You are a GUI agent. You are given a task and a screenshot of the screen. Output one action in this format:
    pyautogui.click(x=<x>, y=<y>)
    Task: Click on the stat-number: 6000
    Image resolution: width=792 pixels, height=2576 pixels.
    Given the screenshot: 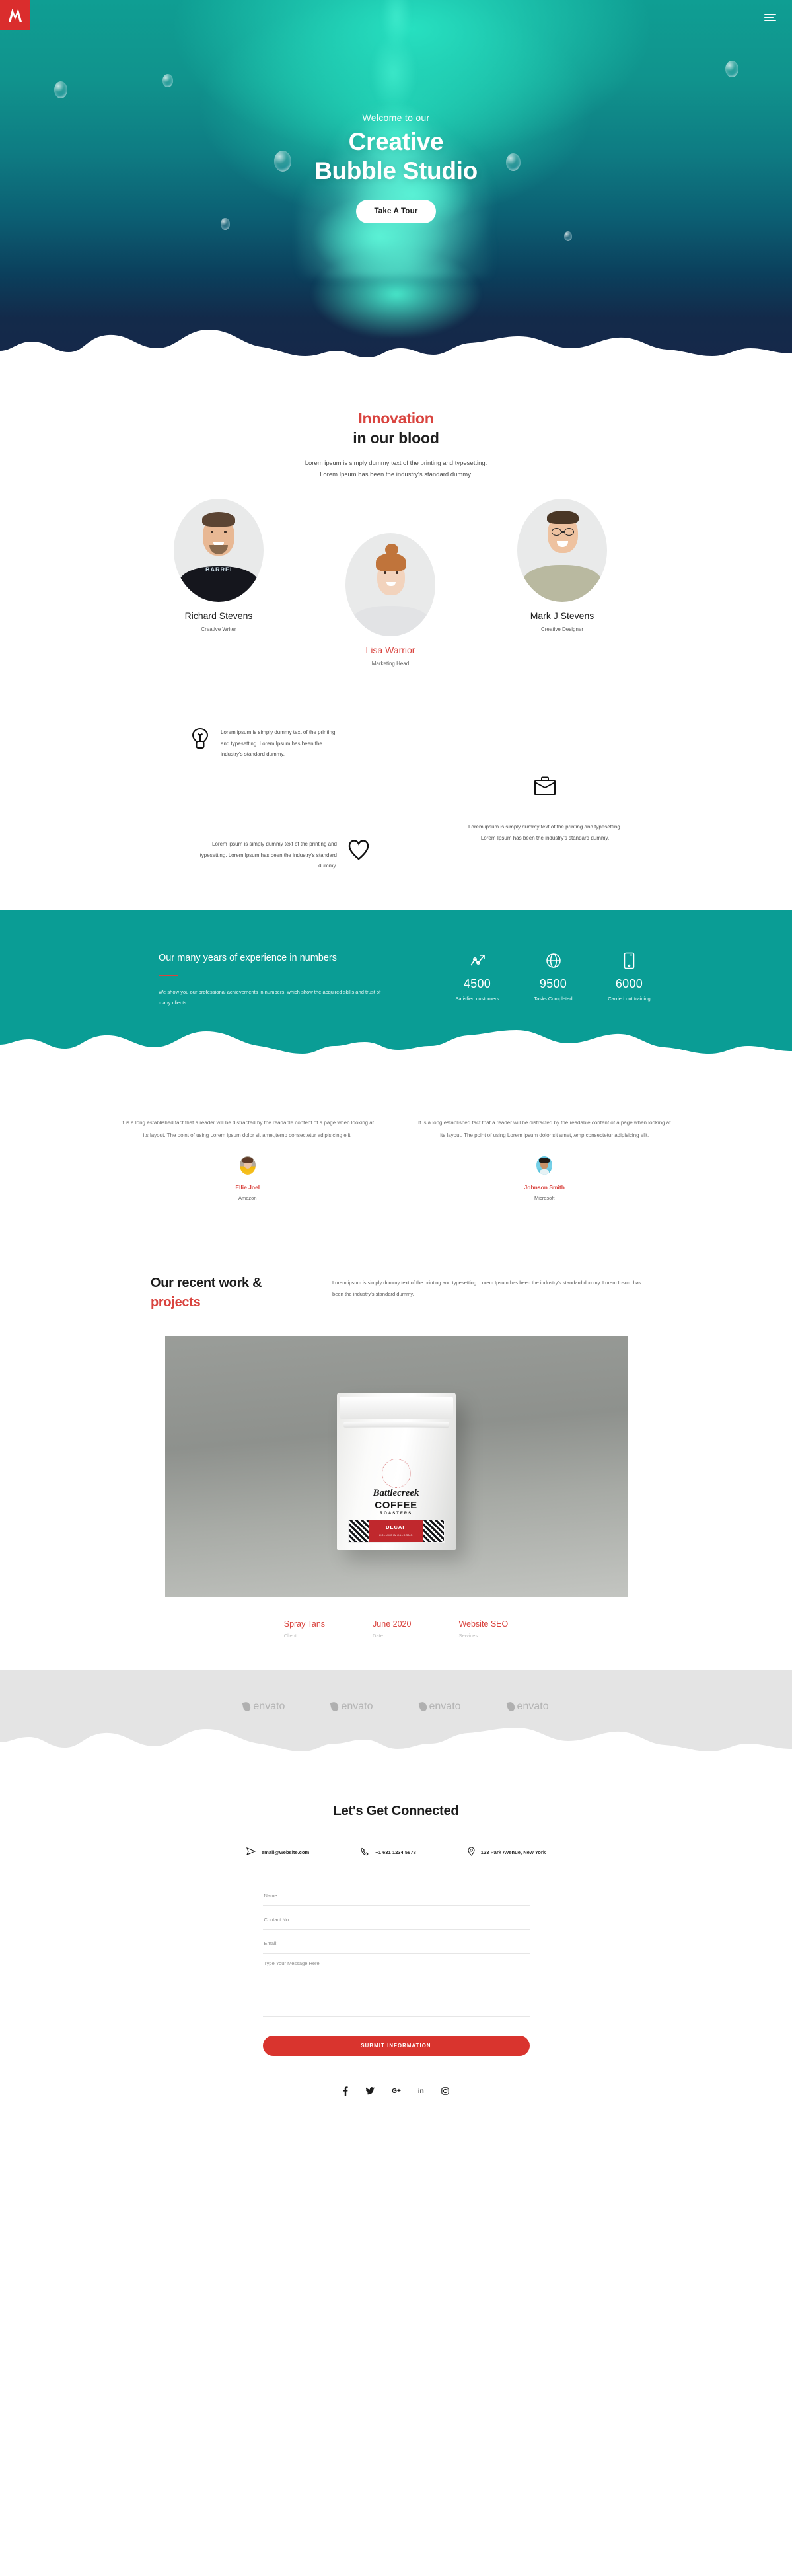 What is the action you would take?
    pyautogui.click(x=629, y=984)
    